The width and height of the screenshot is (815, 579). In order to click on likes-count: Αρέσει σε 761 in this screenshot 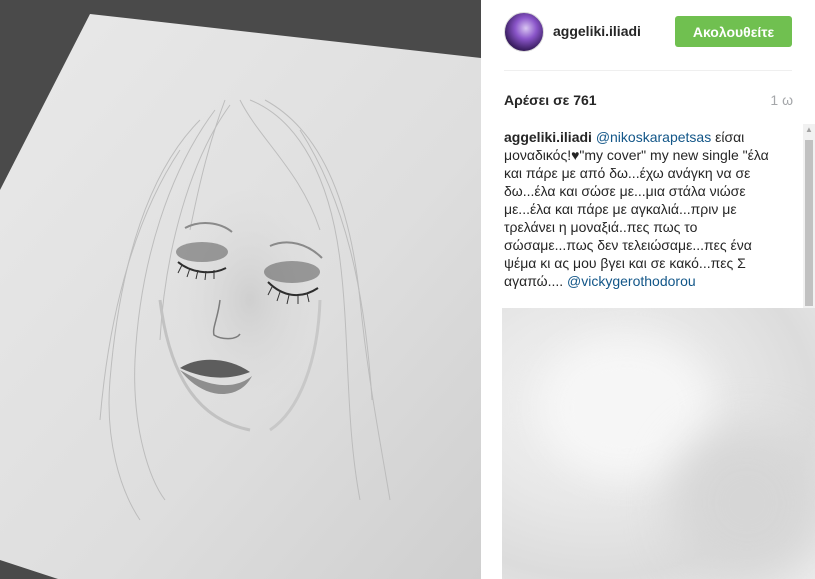, I will do `click(550, 100)`.